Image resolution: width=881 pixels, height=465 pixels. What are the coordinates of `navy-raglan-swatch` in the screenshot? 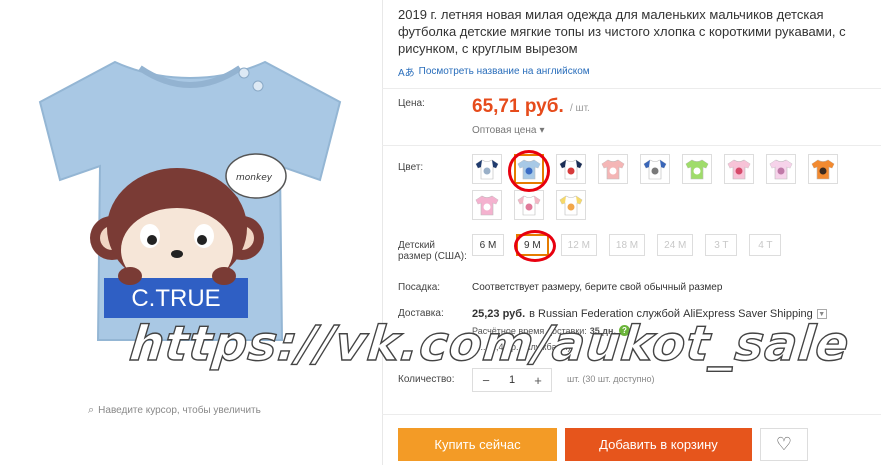 It's located at (571, 169).